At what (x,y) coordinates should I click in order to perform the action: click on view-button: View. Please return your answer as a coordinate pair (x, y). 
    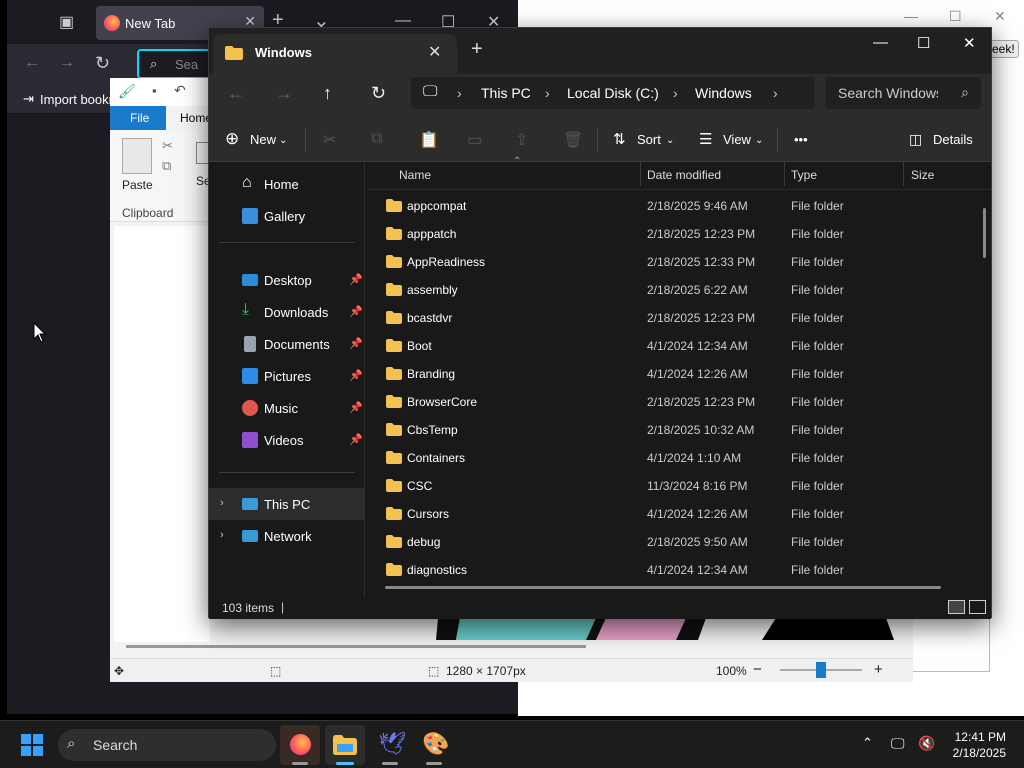
    Looking at the image, I should click on (737, 139).